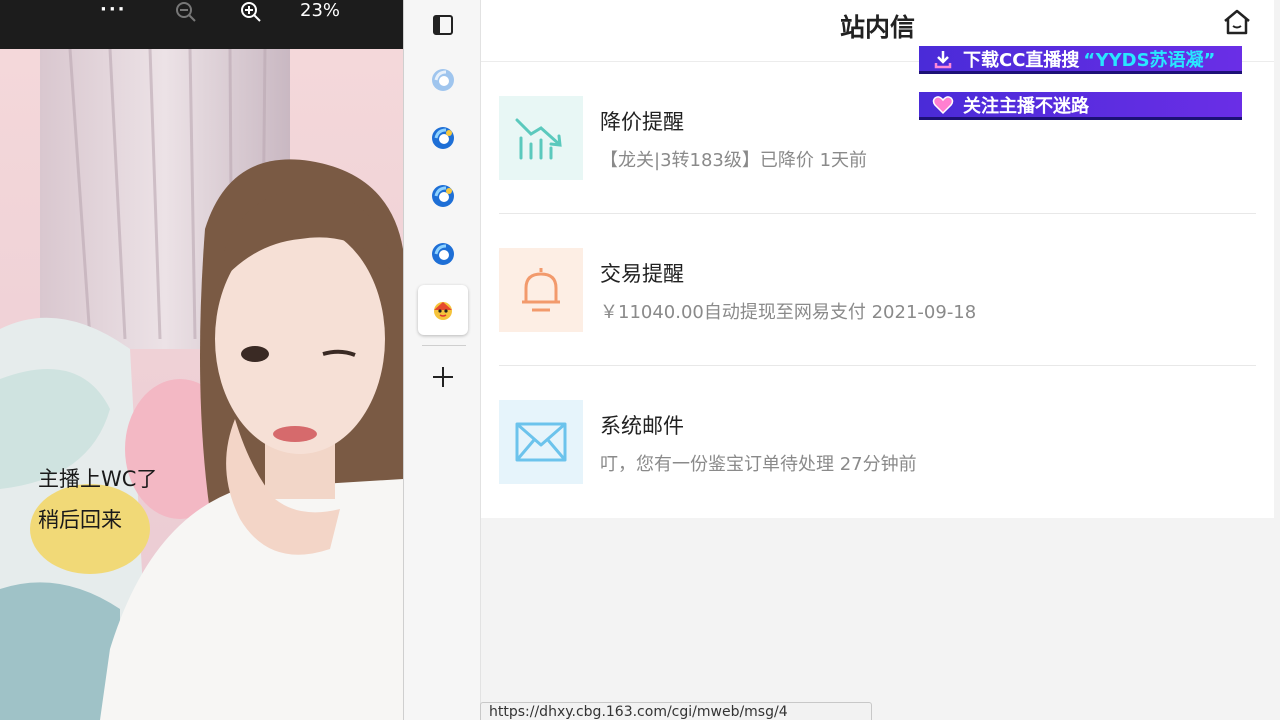  I want to click on tab-game-mascot-icon, so click(443, 310).